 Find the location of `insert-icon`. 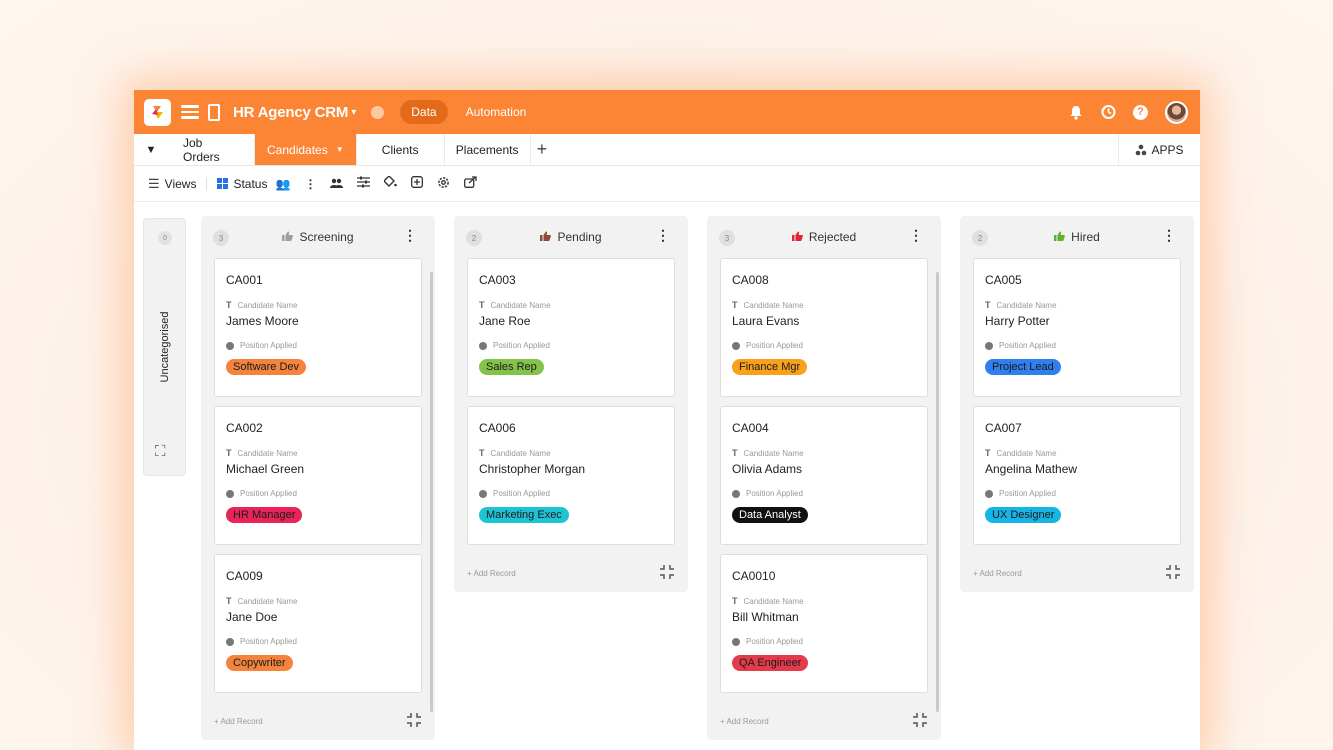

insert-icon is located at coordinates (417, 183).